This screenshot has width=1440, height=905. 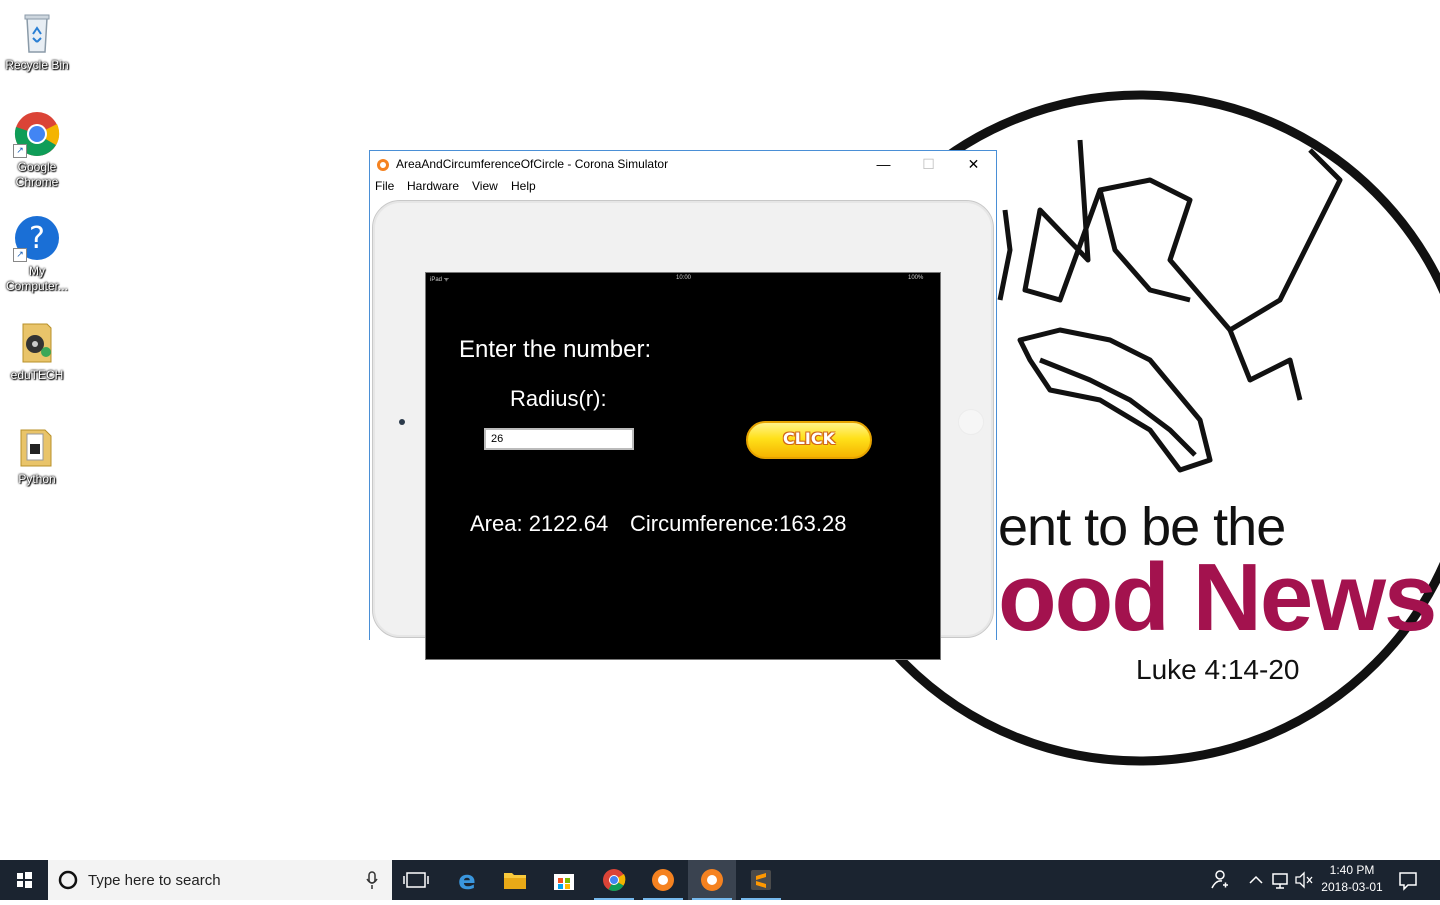 I want to click on prompt-title: Enter the number:, so click(x=555, y=349).